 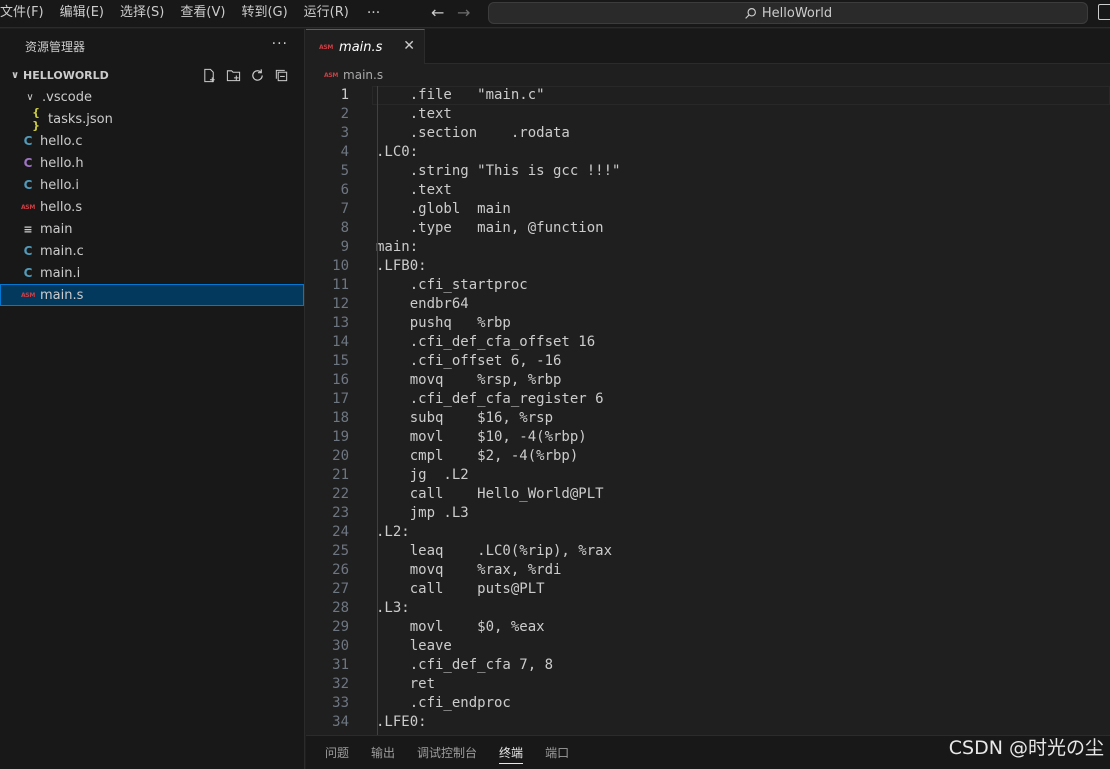 I want to click on more-actions-icon: ···, so click(x=280, y=44).